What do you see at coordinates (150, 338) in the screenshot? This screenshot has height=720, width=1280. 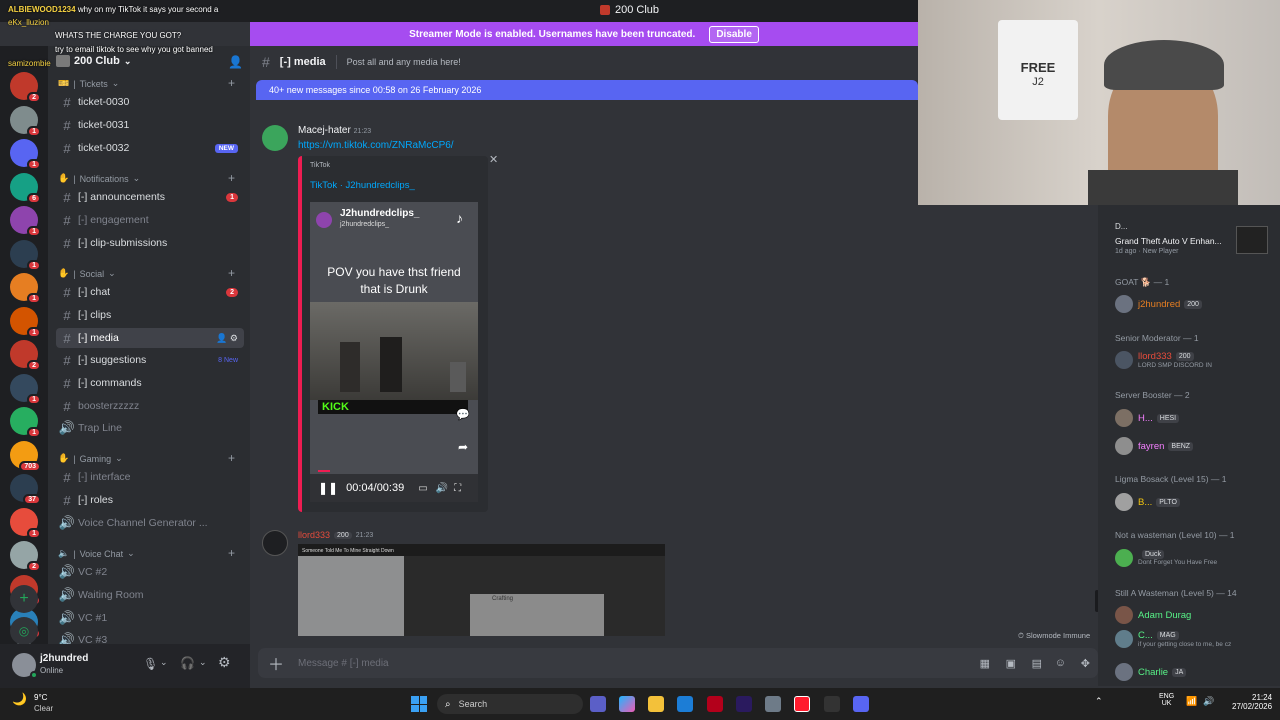 I see `channel-media: # [-] media 👤 ⚙` at bounding box center [150, 338].